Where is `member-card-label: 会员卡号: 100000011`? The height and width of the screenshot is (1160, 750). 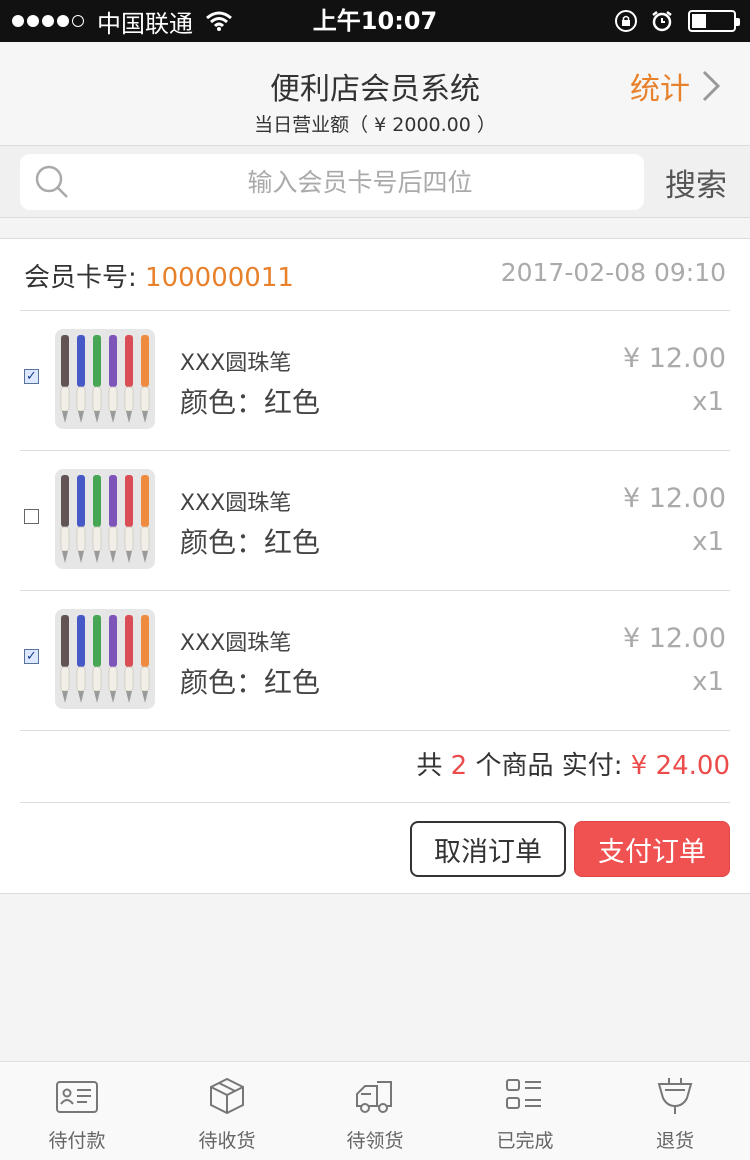 member-card-label: 会员卡号: 100000011 is located at coordinates (159, 275).